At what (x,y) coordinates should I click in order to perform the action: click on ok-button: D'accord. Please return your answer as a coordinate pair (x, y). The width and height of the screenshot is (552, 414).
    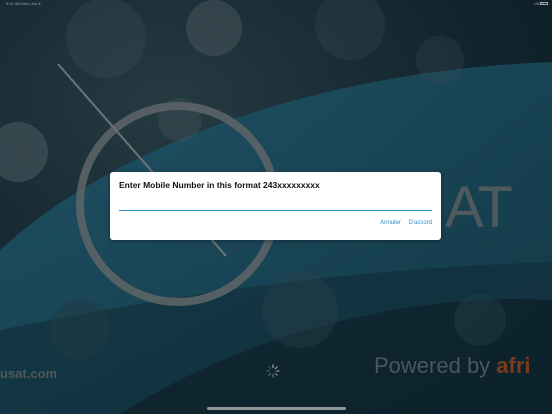
    Looking at the image, I should click on (421, 223).